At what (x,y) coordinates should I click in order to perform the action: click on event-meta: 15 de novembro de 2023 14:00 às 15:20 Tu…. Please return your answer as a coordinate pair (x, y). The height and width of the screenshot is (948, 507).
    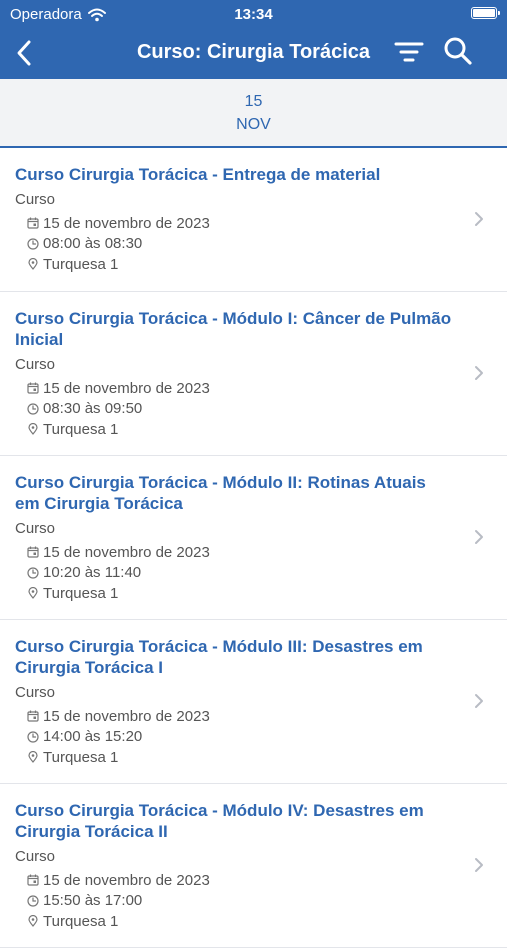
    Looking at the image, I should click on (267, 737).